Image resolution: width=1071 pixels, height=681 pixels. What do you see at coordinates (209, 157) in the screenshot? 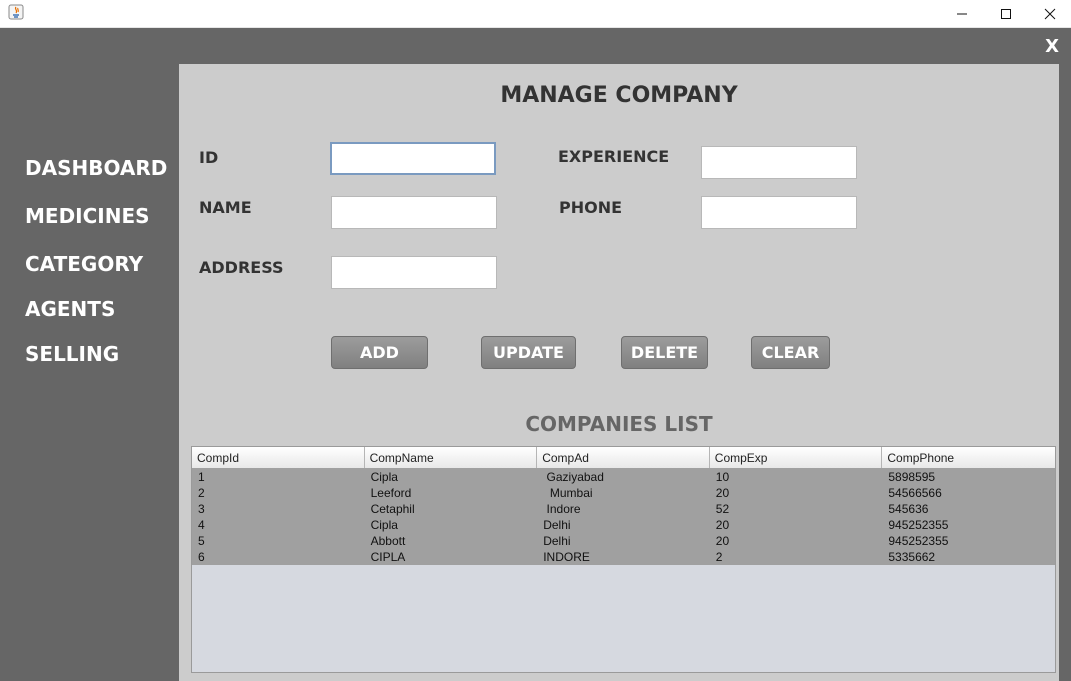
I see `id-label: ID` at bounding box center [209, 157].